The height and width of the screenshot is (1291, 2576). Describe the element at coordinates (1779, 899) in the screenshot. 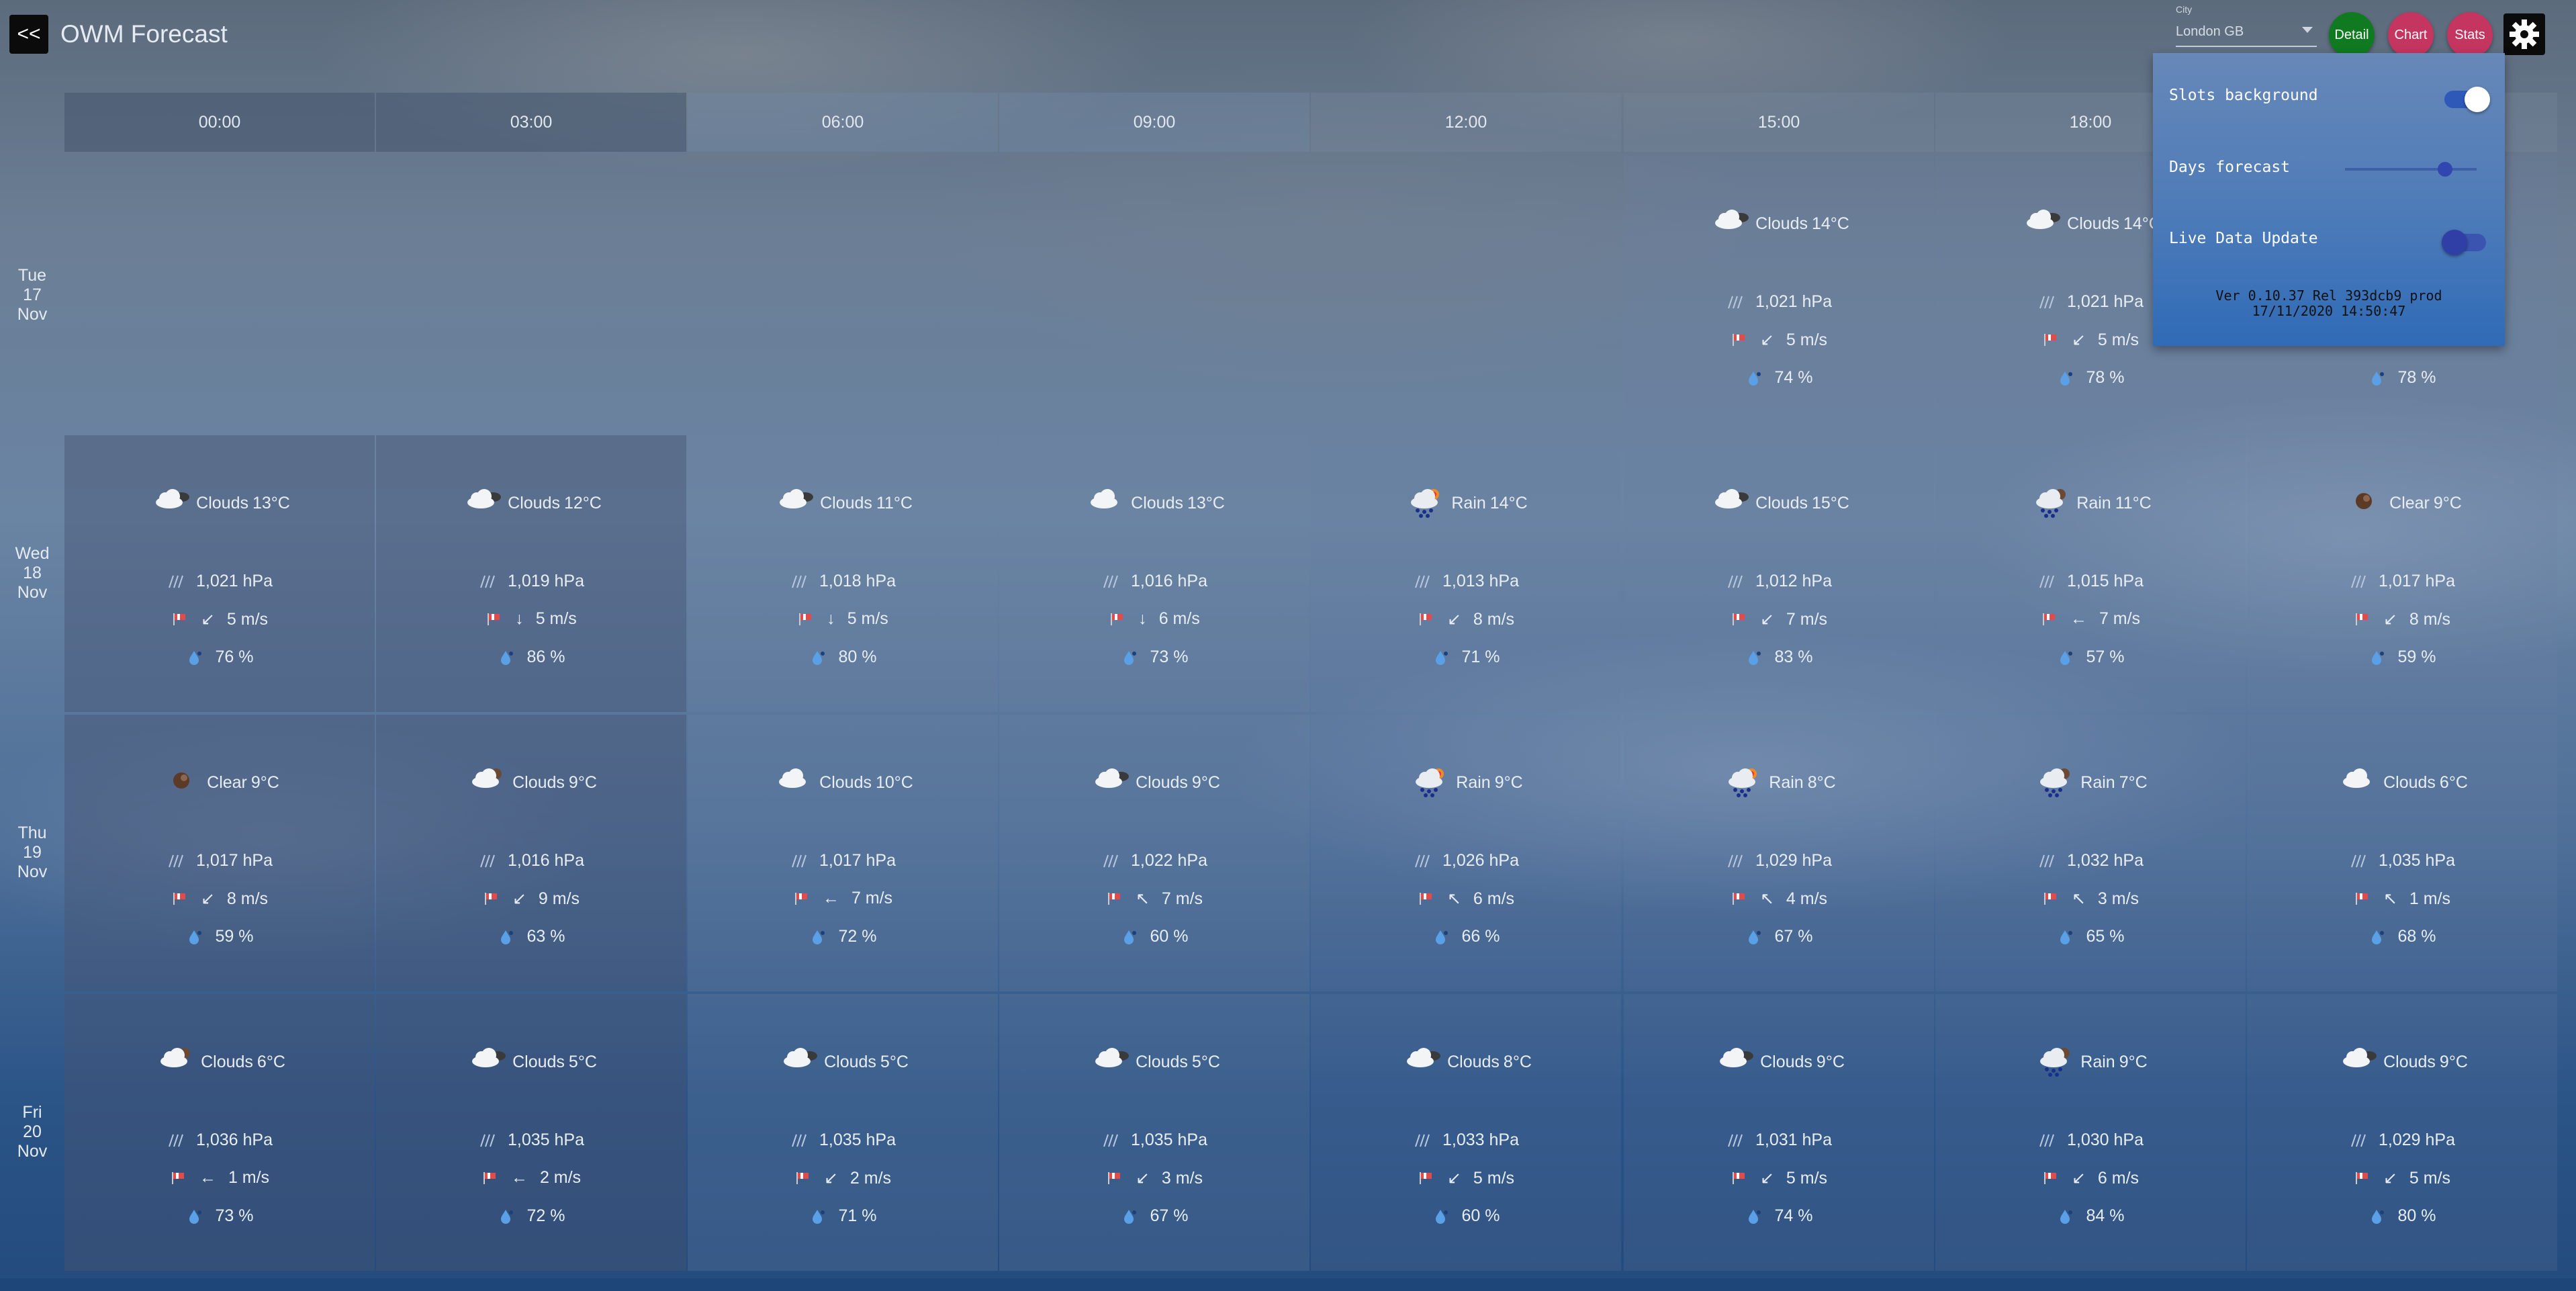

I see `wind-line: ↖ 4 m/s` at that location.